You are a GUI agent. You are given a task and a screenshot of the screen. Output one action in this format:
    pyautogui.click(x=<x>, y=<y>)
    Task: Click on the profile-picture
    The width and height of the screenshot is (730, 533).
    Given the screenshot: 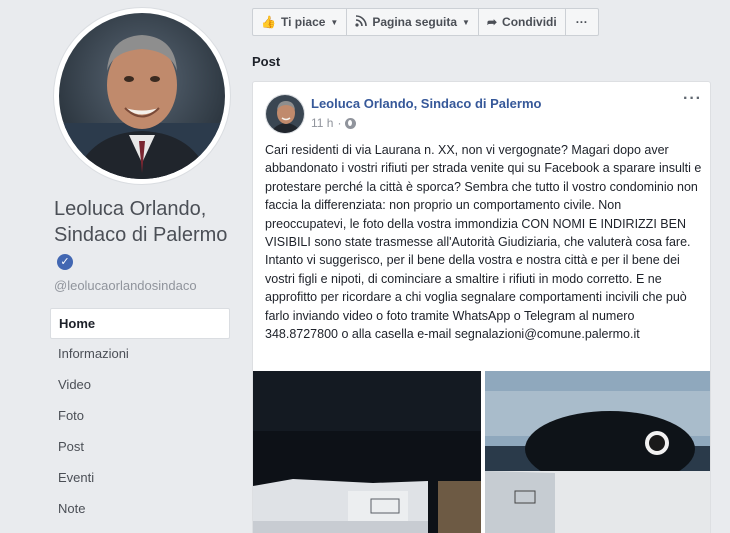 What is the action you would take?
    pyautogui.click(x=142, y=96)
    